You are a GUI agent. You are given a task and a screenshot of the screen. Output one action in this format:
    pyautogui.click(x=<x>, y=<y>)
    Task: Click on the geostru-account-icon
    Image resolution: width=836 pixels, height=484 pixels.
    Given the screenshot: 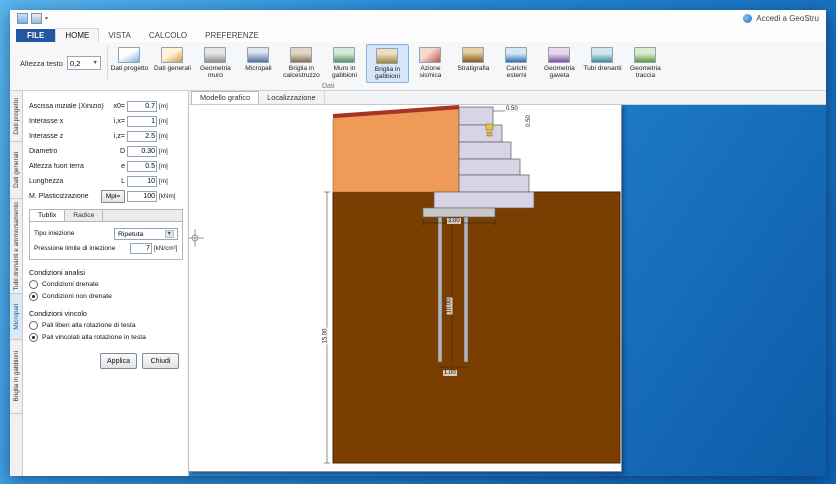 What is the action you would take?
    pyautogui.click(x=748, y=18)
    